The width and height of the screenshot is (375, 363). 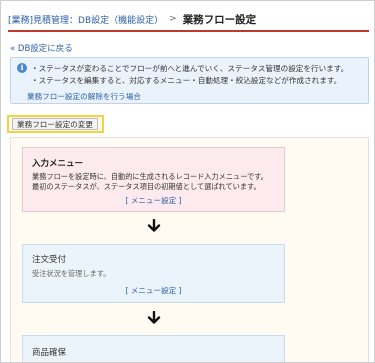 What do you see at coordinates (188, 31) in the screenshot?
I see `header-divider` at bounding box center [188, 31].